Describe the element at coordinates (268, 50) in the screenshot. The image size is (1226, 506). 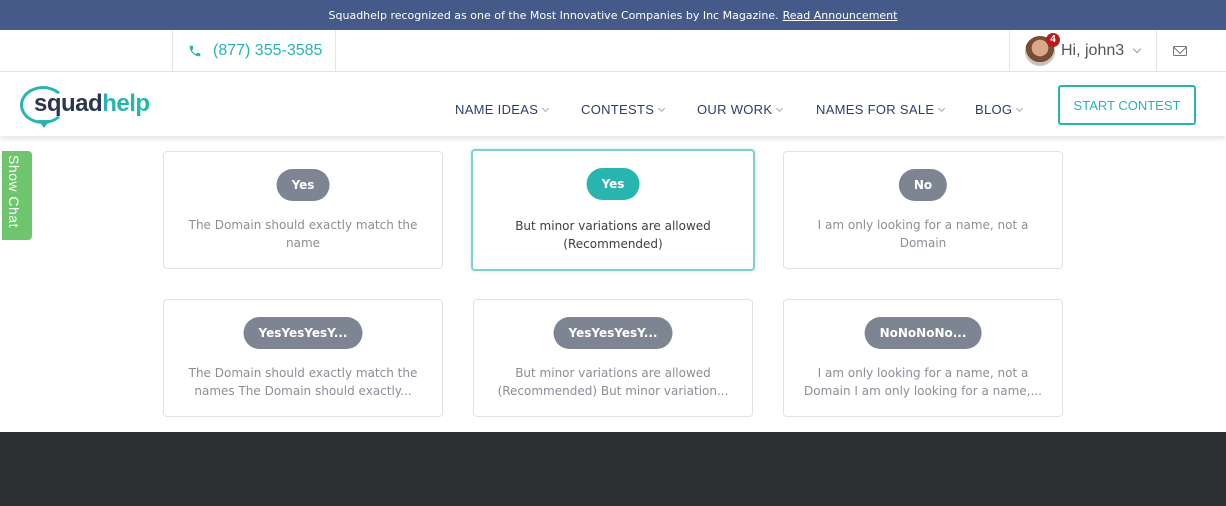
I see `phone-number: (877) 355-3585` at that location.